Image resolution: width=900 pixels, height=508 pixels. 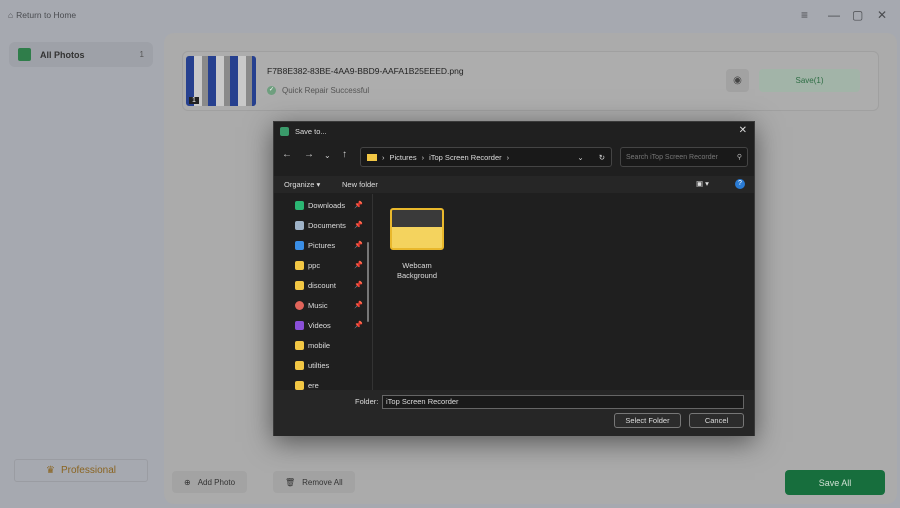 I want to click on music-icon, so click(x=299, y=305).